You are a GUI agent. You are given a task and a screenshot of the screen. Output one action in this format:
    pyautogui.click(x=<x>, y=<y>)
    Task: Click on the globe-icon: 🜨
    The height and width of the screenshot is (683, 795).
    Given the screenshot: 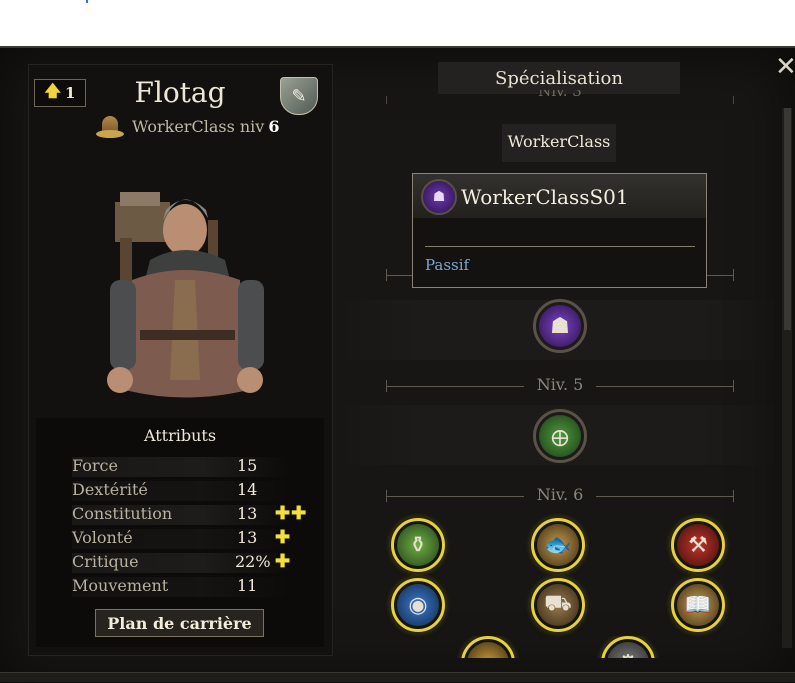 What is the action you would take?
    pyautogui.click(x=560, y=436)
    